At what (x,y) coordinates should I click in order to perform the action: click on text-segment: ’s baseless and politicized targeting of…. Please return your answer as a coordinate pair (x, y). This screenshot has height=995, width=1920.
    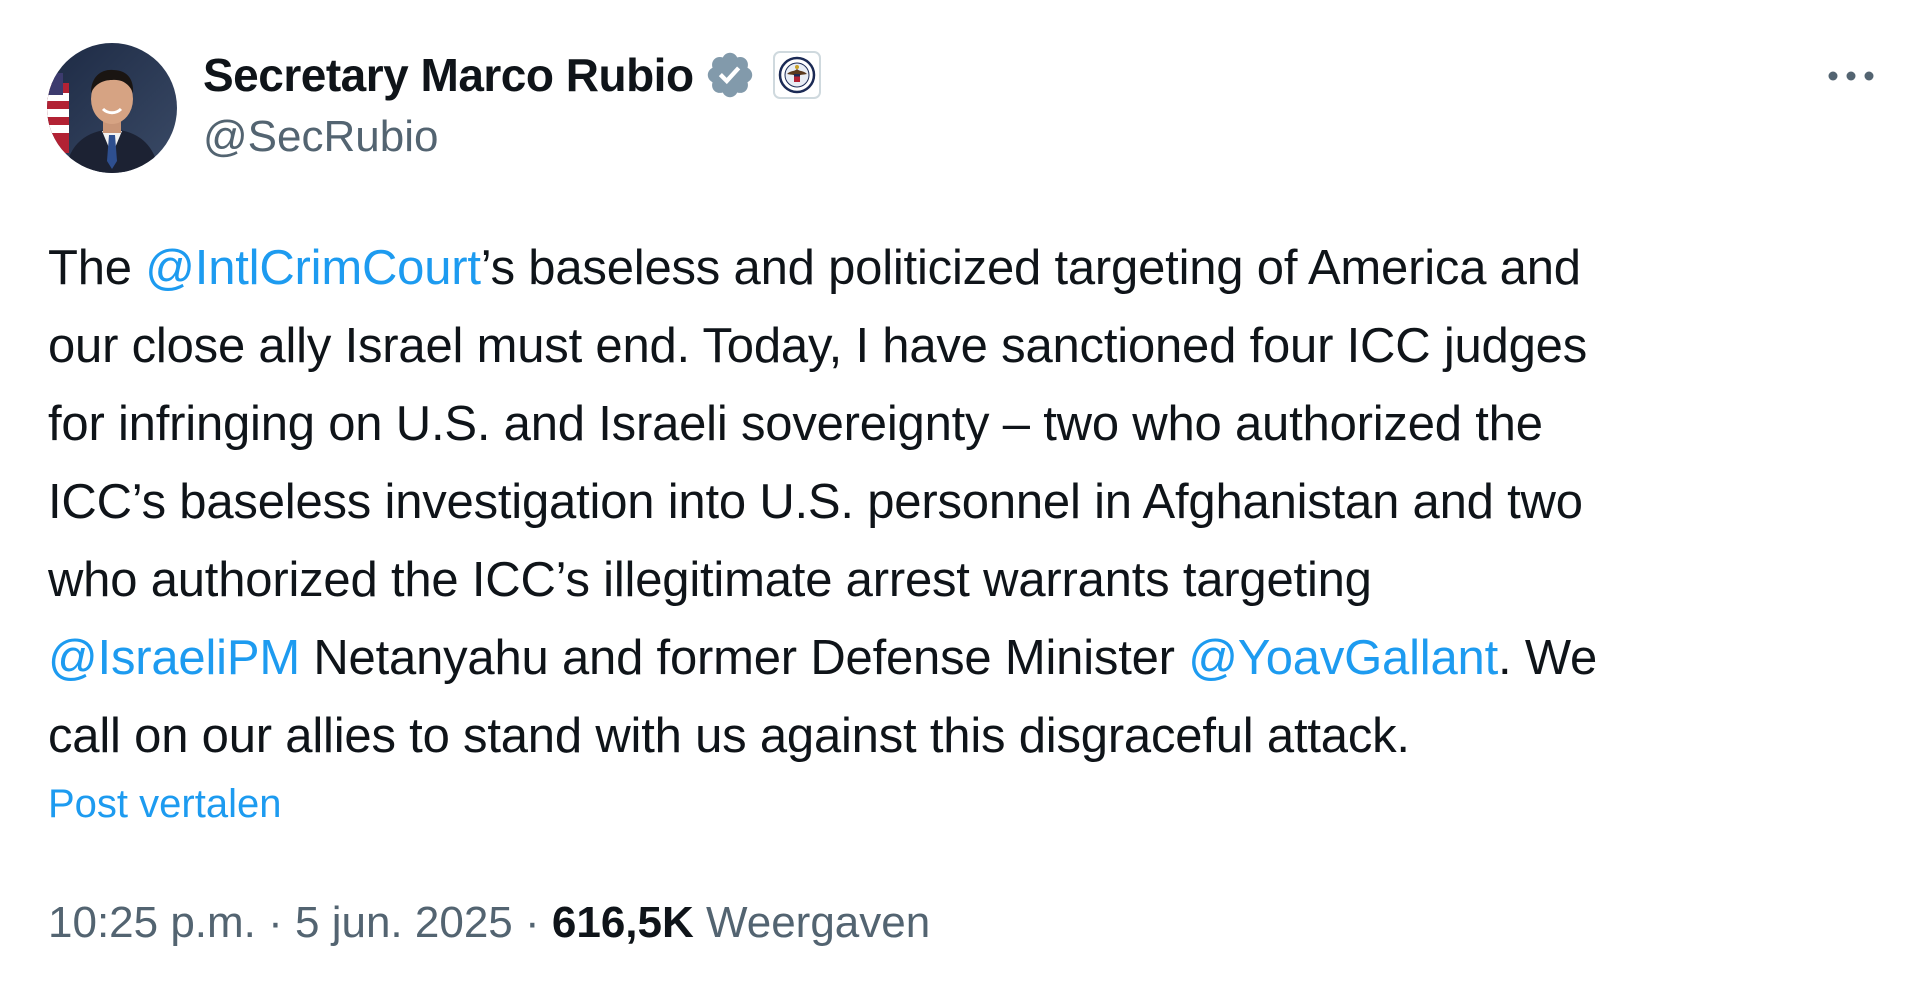
    Looking at the image, I should click on (1030, 268).